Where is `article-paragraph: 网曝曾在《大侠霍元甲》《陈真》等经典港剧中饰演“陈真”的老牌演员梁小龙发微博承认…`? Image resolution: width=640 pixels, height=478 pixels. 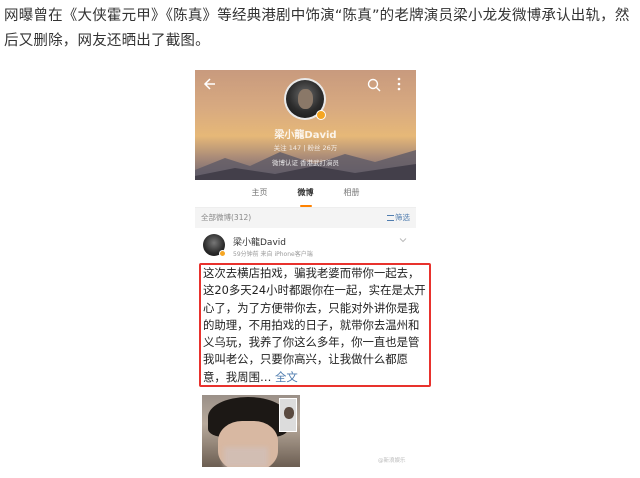 article-paragraph: 网曝曾在《大侠霍元甲》《陈真》等经典港剧中饰演“陈真”的老牌演员梁小龙发微博承认… is located at coordinates (317, 28).